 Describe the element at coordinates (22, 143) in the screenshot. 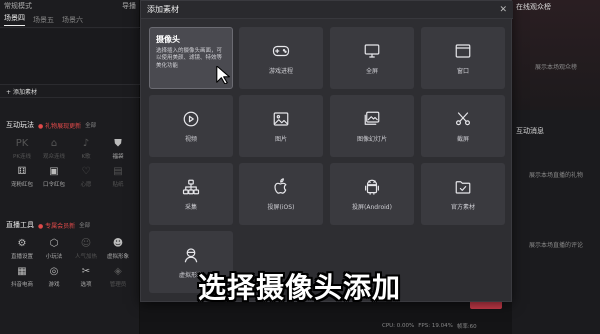

I see `pk-icon: PK` at that location.